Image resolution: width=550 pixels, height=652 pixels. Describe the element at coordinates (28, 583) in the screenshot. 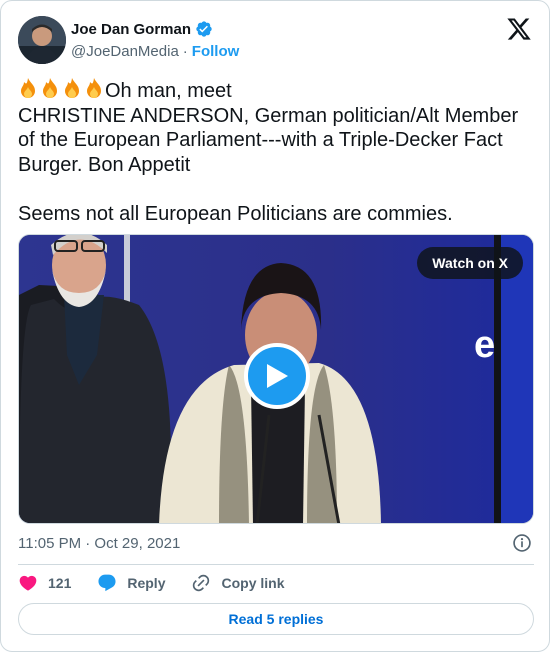

I see `heart-icon` at that location.